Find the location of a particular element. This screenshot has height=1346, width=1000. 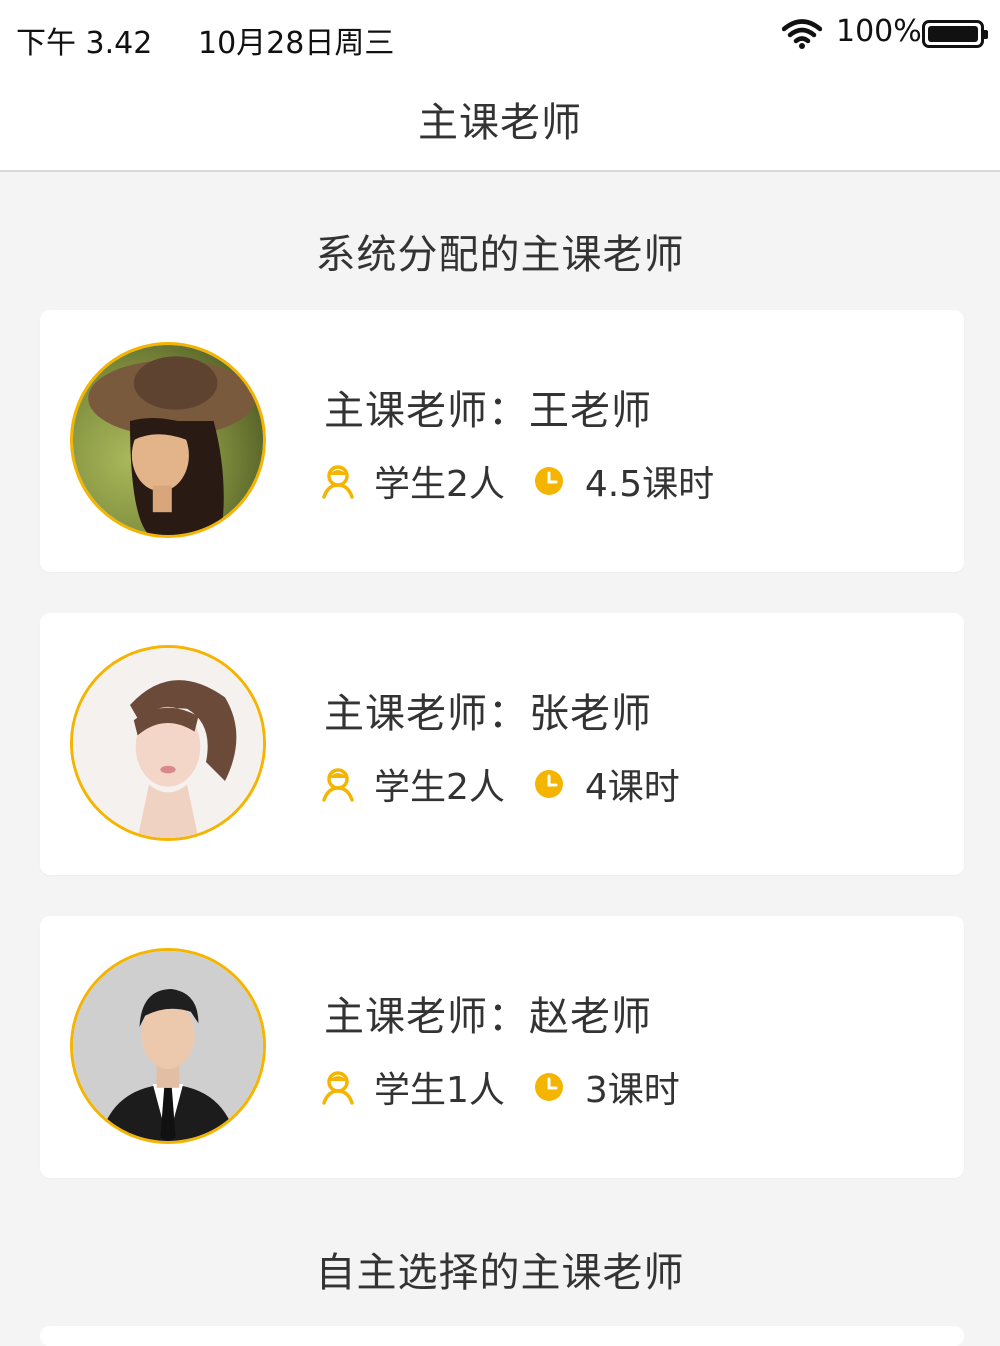

teacher-name: 主课老师：赵老师 is located at coordinates (488, 1017).